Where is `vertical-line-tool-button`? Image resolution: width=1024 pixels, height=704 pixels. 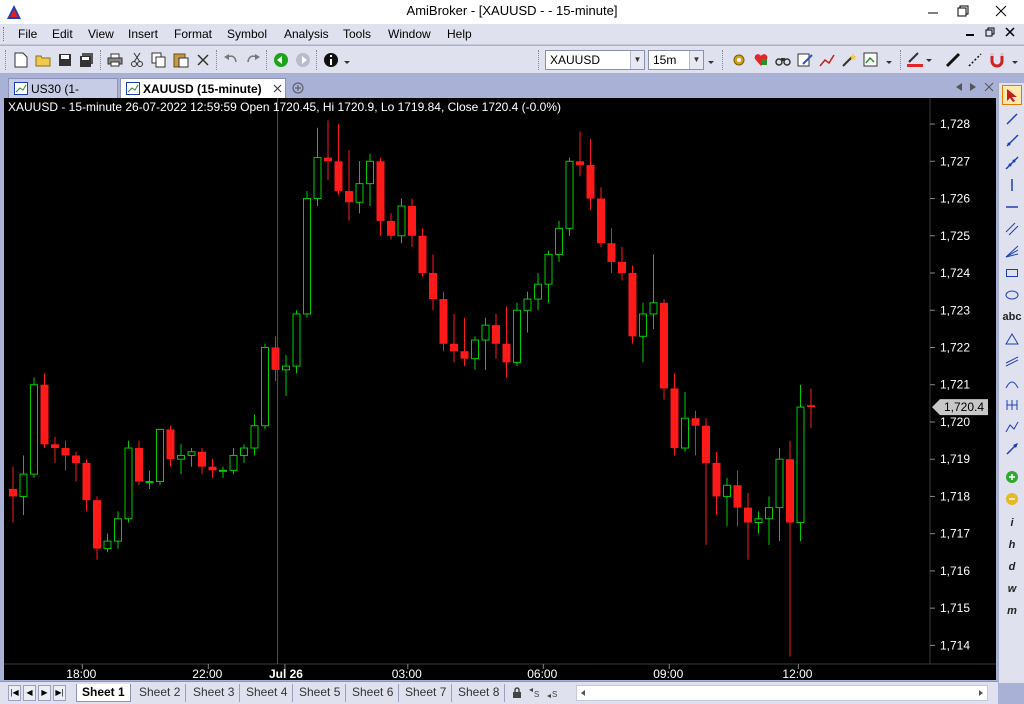 vertical-line-tool-button is located at coordinates (1012, 185).